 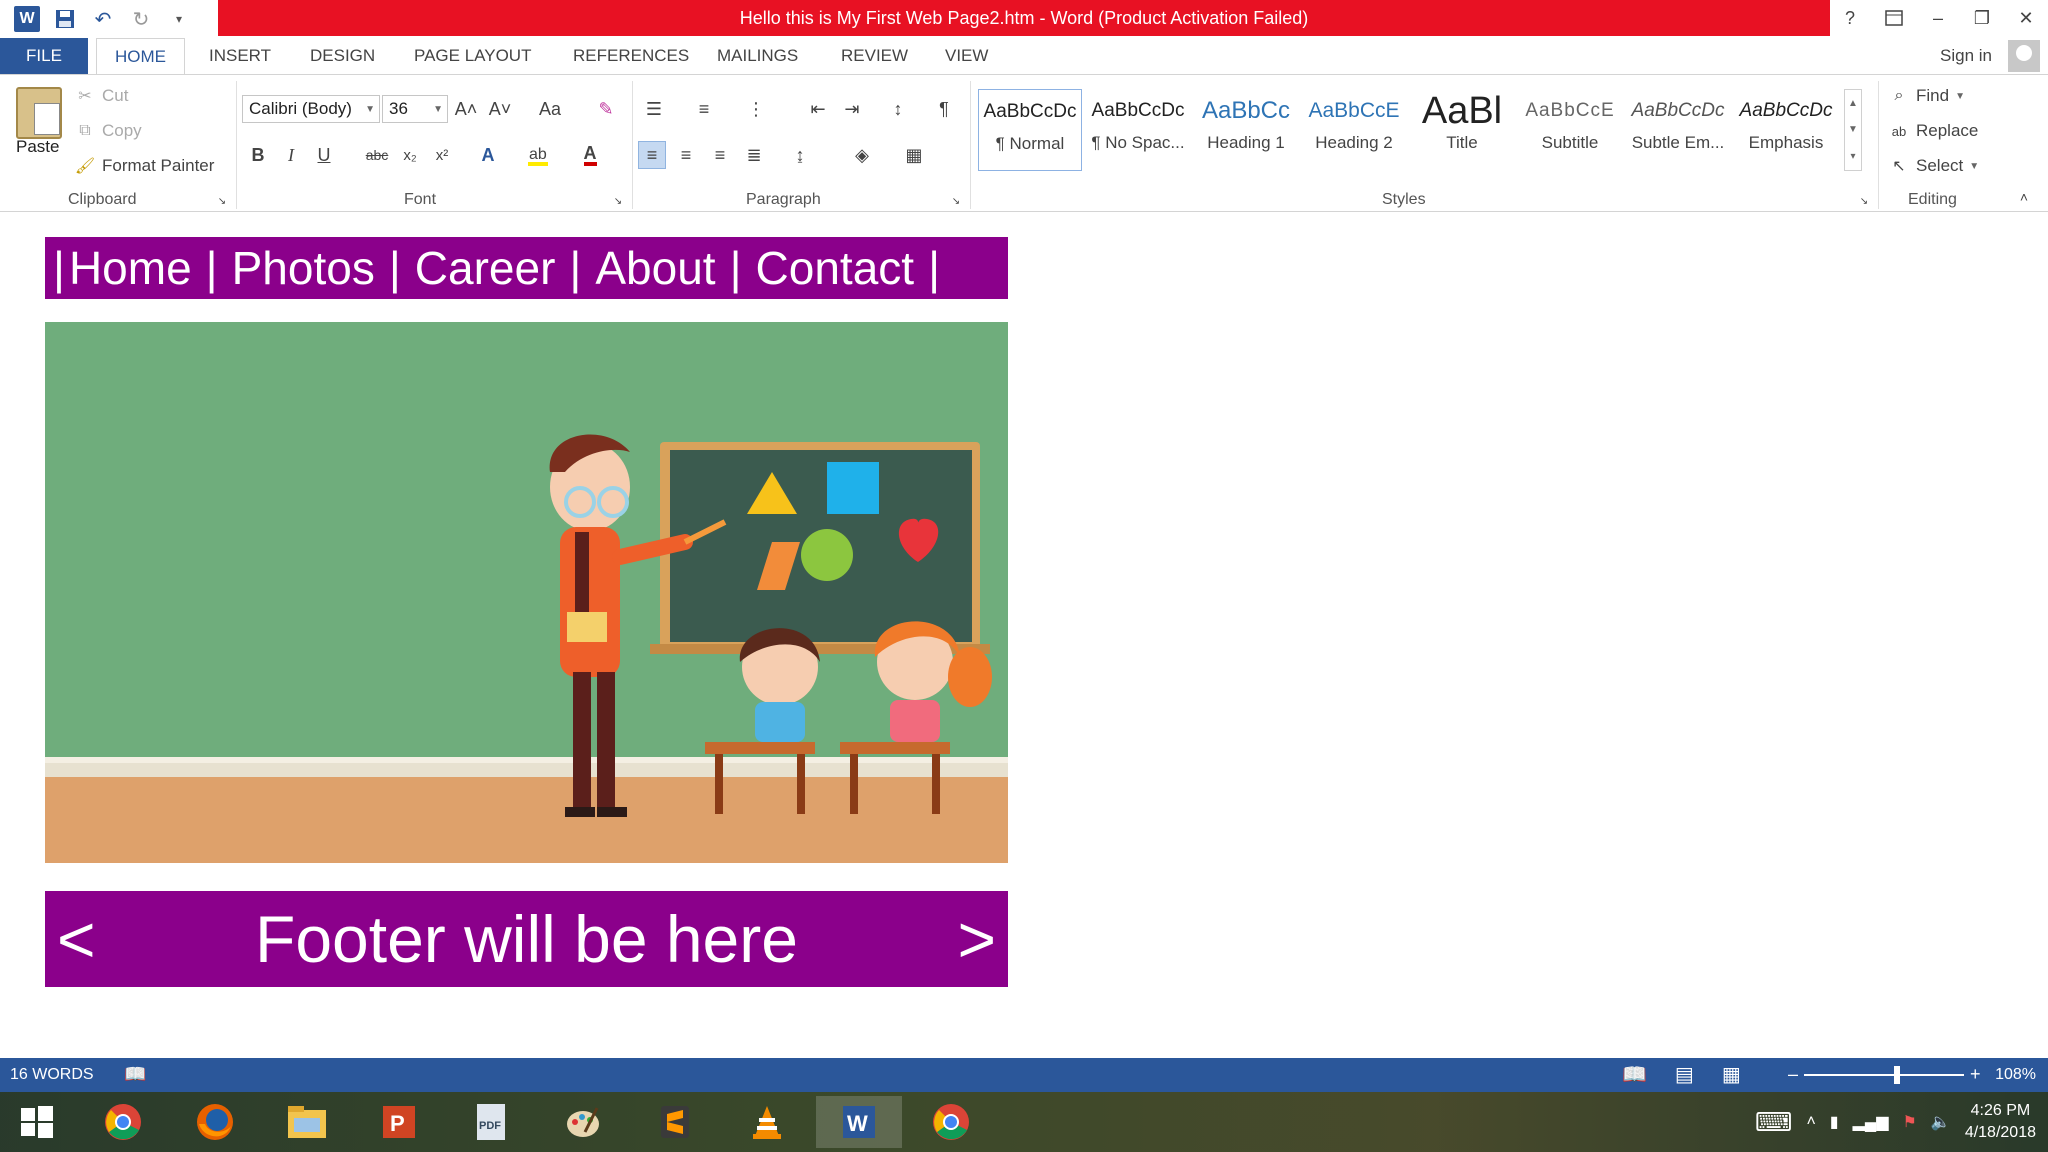 What do you see at coordinates (966, 56) in the screenshot?
I see `tab-view: VIEW` at bounding box center [966, 56].